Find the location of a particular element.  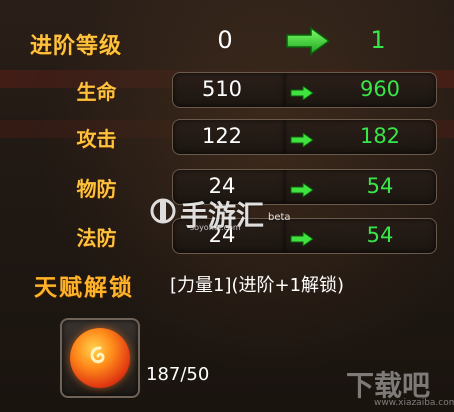

item-count: 187/50 is located at coordinates (178, 374).